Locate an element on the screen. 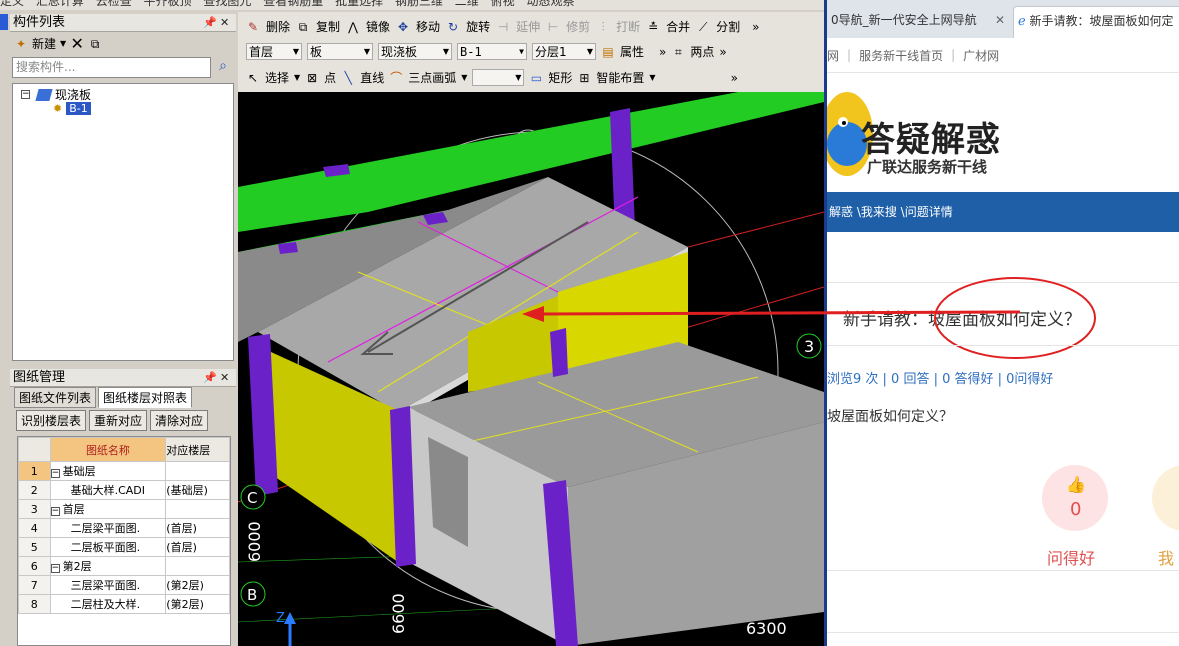 The image size is (1179, 646). copy-button: 复制 is located at coordinates (328, 26).